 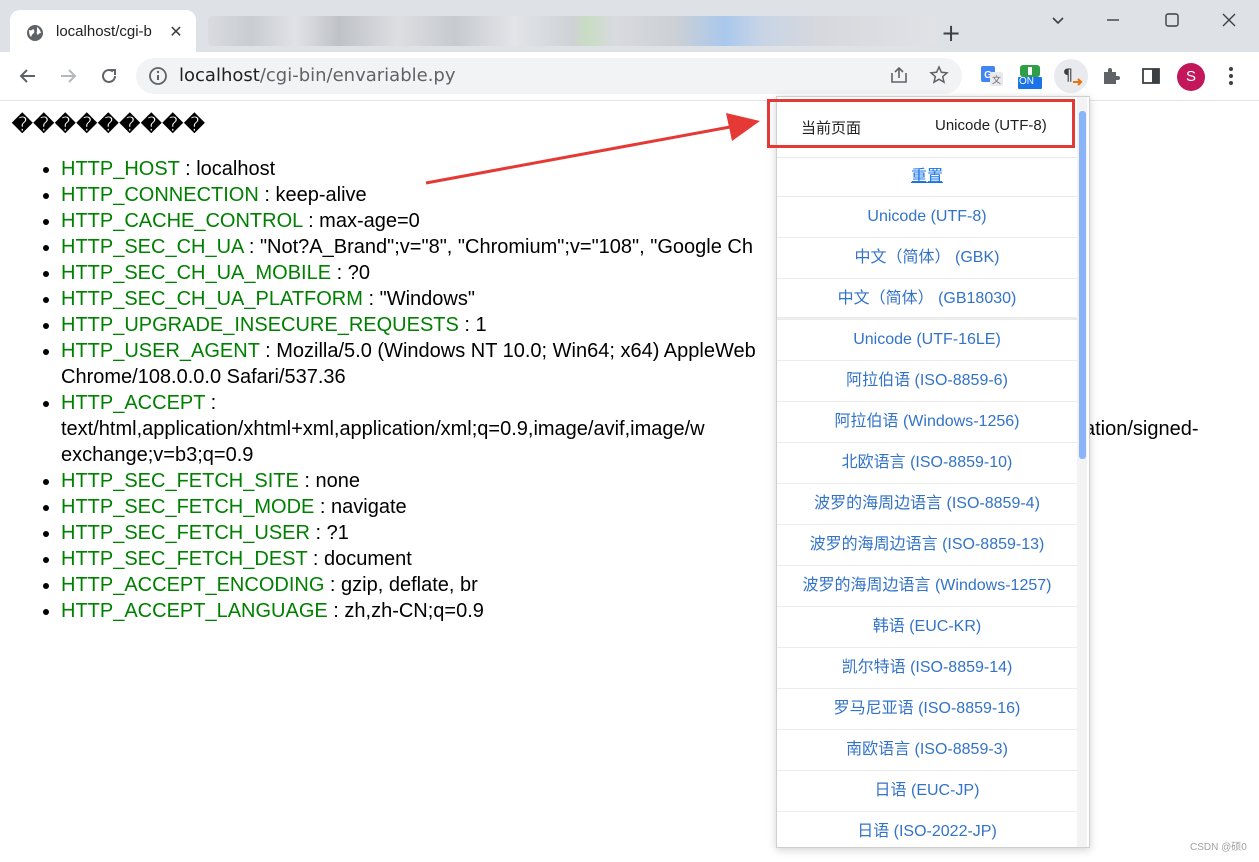 What do you see at coordinates (120, 169) in the screenshot?
I see `env-key: HTTP_HOST` at bounding box center [120, 169].